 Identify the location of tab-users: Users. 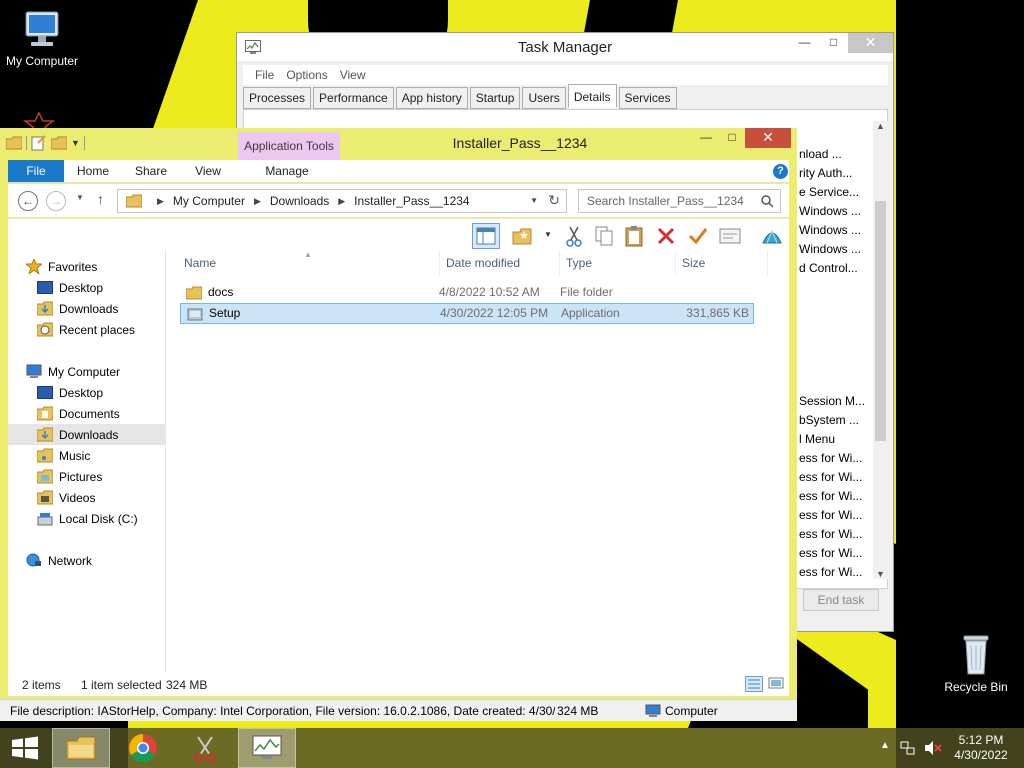
(544, 98).